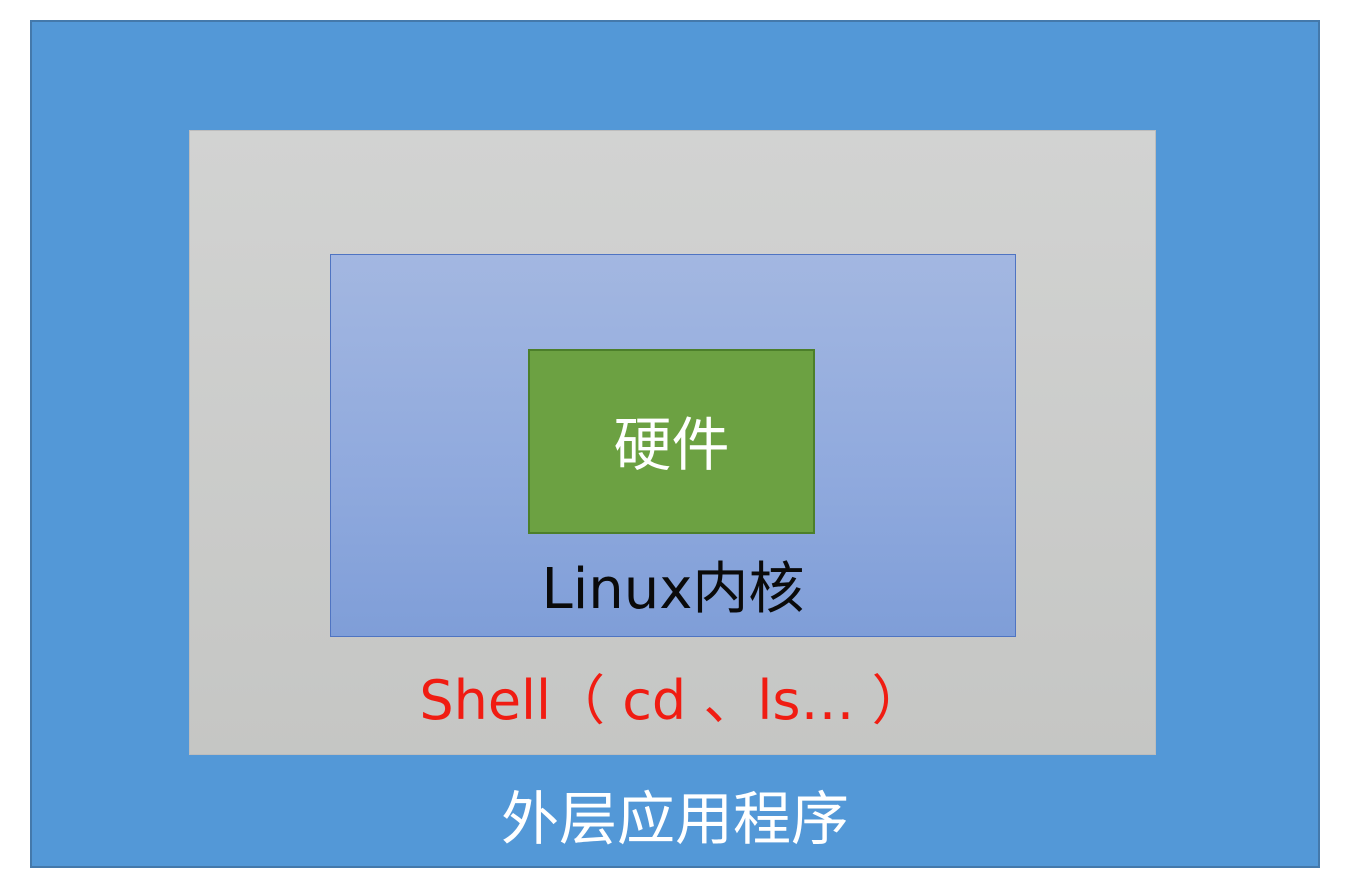 The width and height of the screenshot is (1351, 888). What do you see at coordinates (674, 819) in the screenshot?
I see `application-label: 外层应用程序` at bounding box center [674, 819].